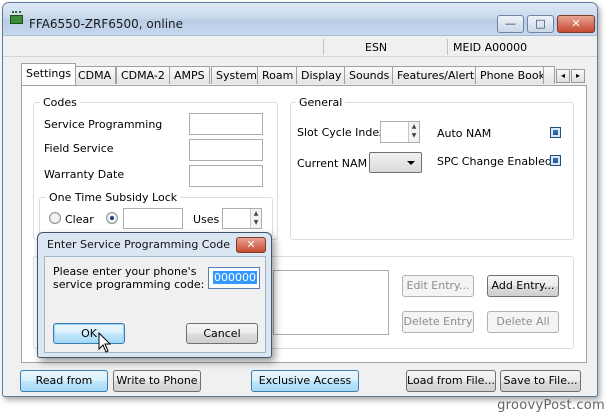  Describe the element at coordinates (411, 163) in the screenshot. I see `chevron-down-icon` at that location.